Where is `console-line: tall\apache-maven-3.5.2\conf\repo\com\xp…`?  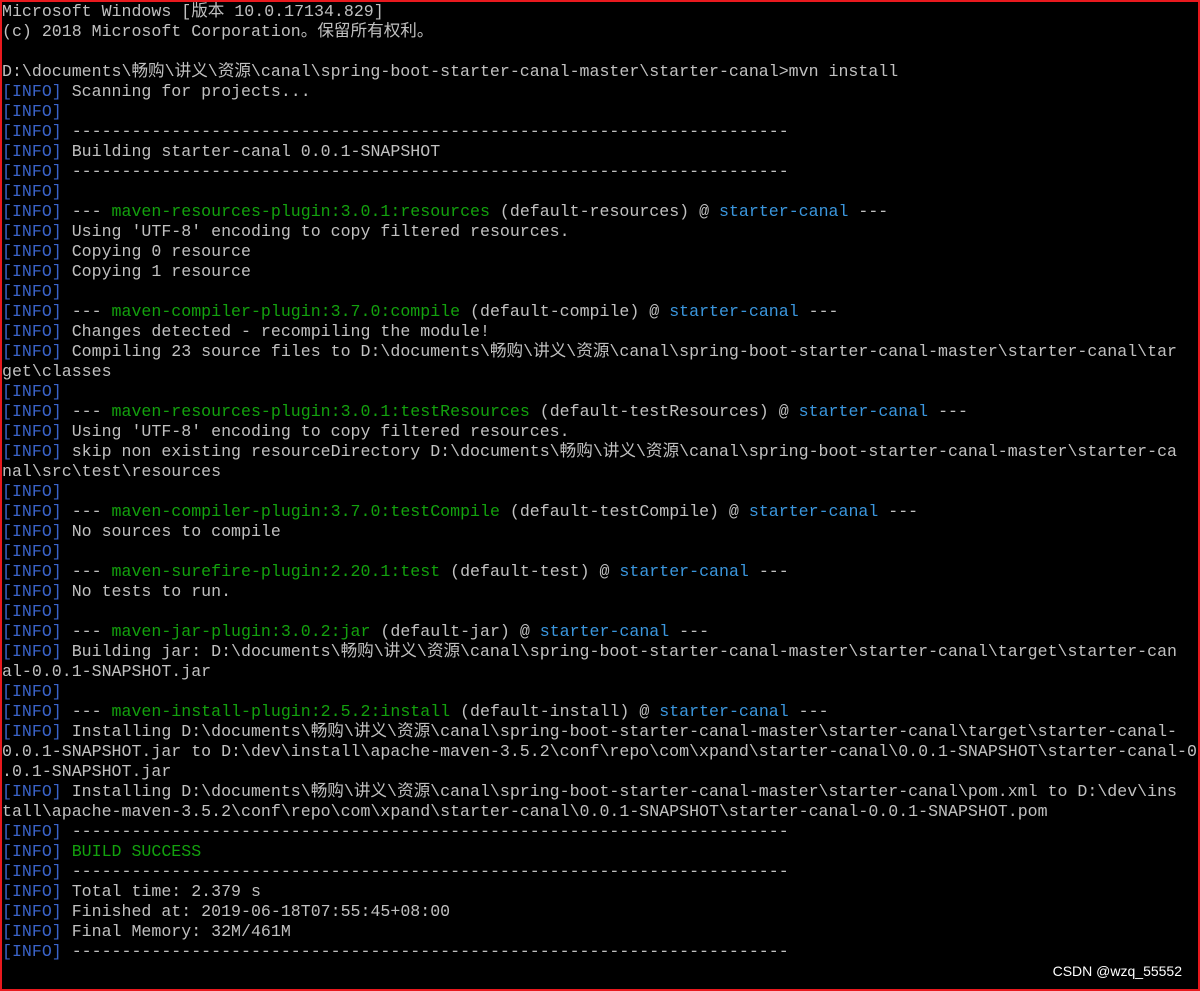
console-line: tall\apache-maven-3.5.2\conf\repo\com\xp… is located at coordinates (599, 812).